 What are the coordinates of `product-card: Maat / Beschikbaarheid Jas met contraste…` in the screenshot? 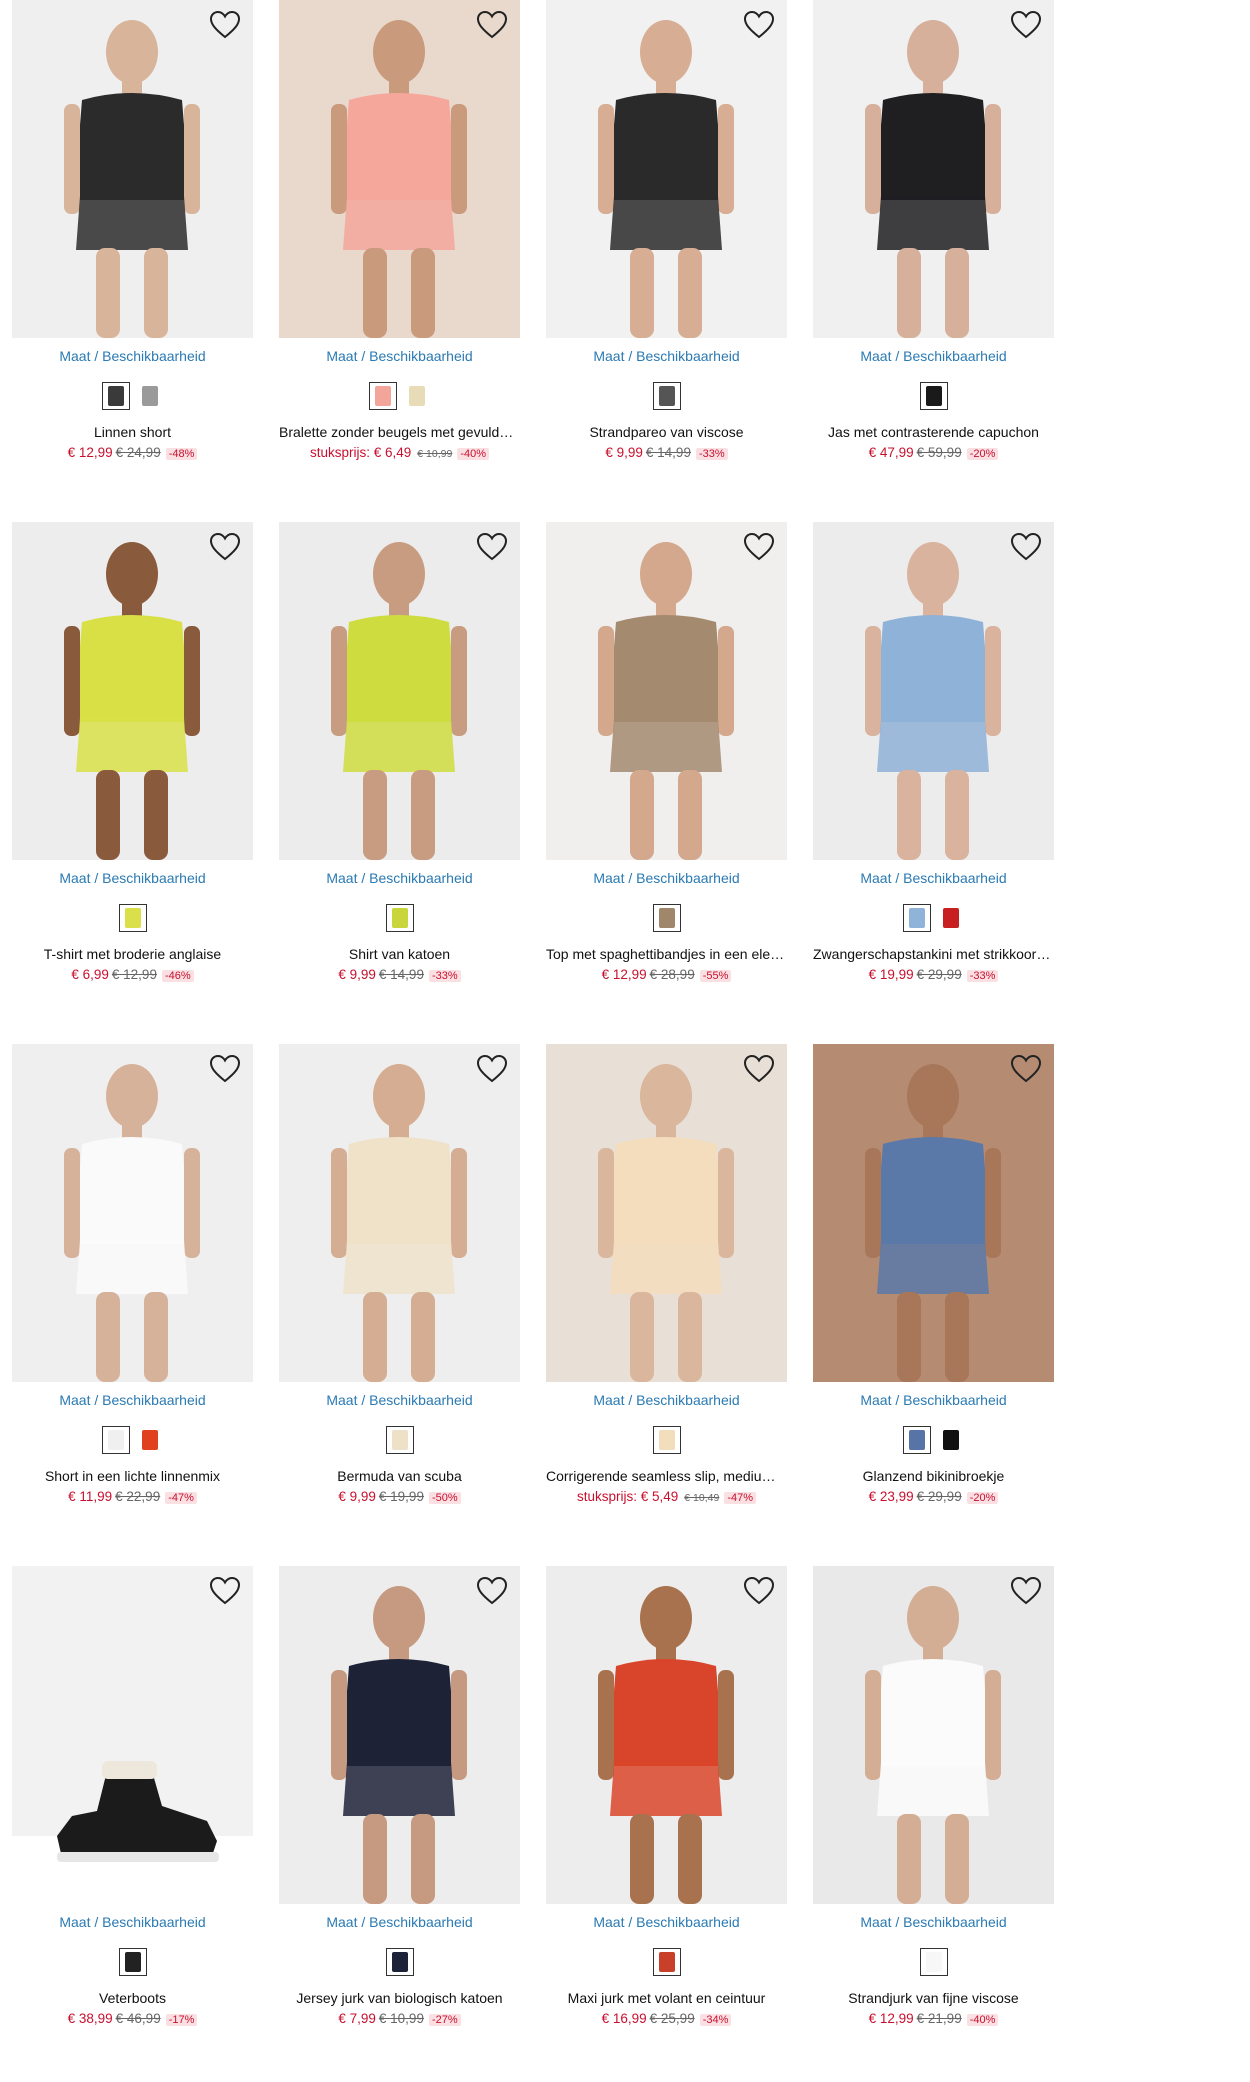 It's located at (933, 250).